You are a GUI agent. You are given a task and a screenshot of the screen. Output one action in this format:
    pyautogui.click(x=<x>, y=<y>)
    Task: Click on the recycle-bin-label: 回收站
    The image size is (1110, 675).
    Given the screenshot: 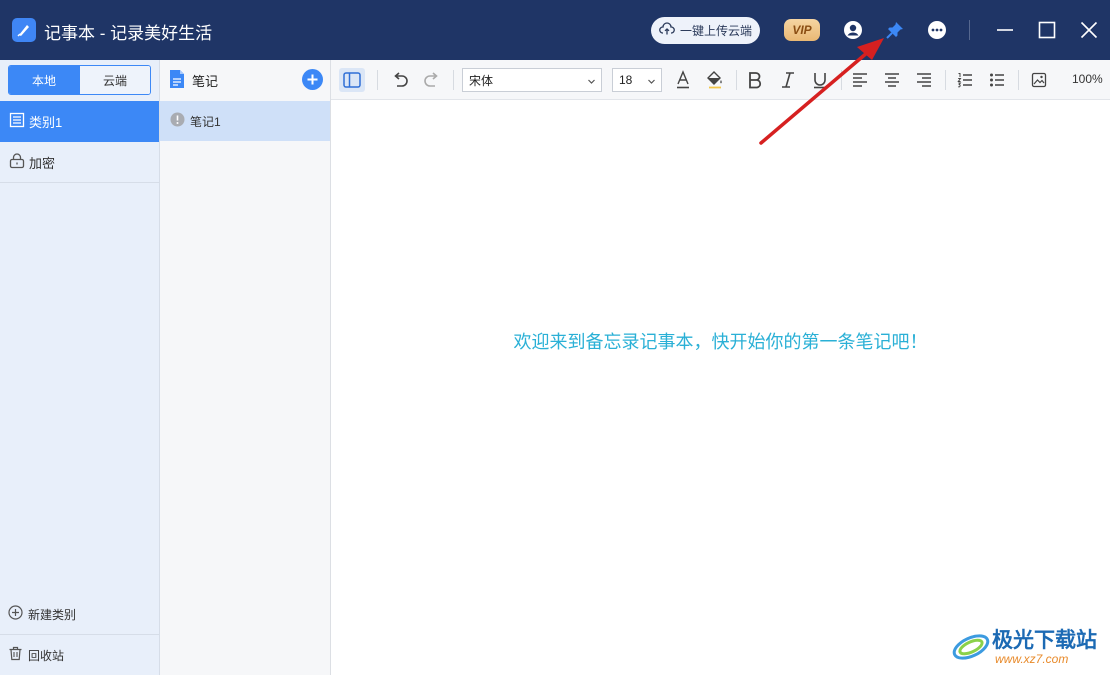 What is the action you would take?
    pyautogui.click(x=46, y=655)
    